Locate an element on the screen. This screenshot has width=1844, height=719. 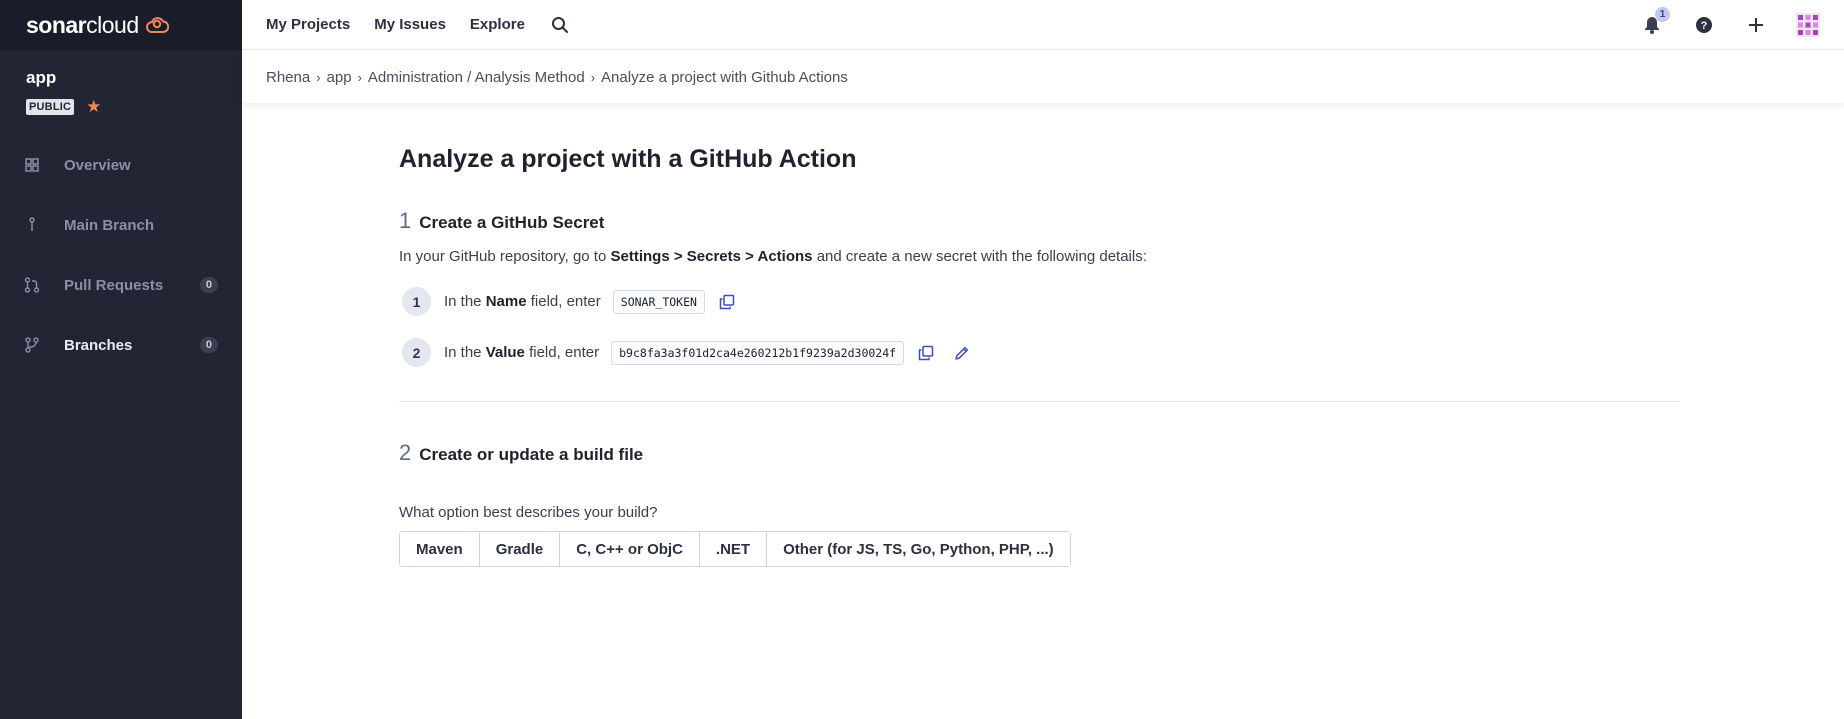
branches-count: 0 is located at coordinates (208, 345).